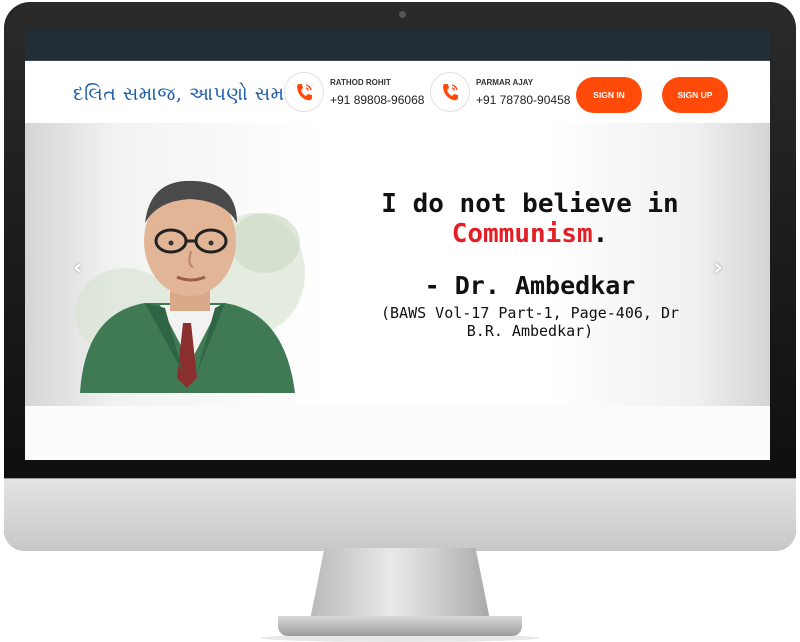 The height and width of the screenshot is (642, 800). What do you see at coordinates (402, 14) in the screenshot?
I see `webcam` at bounding box center [402, 14].